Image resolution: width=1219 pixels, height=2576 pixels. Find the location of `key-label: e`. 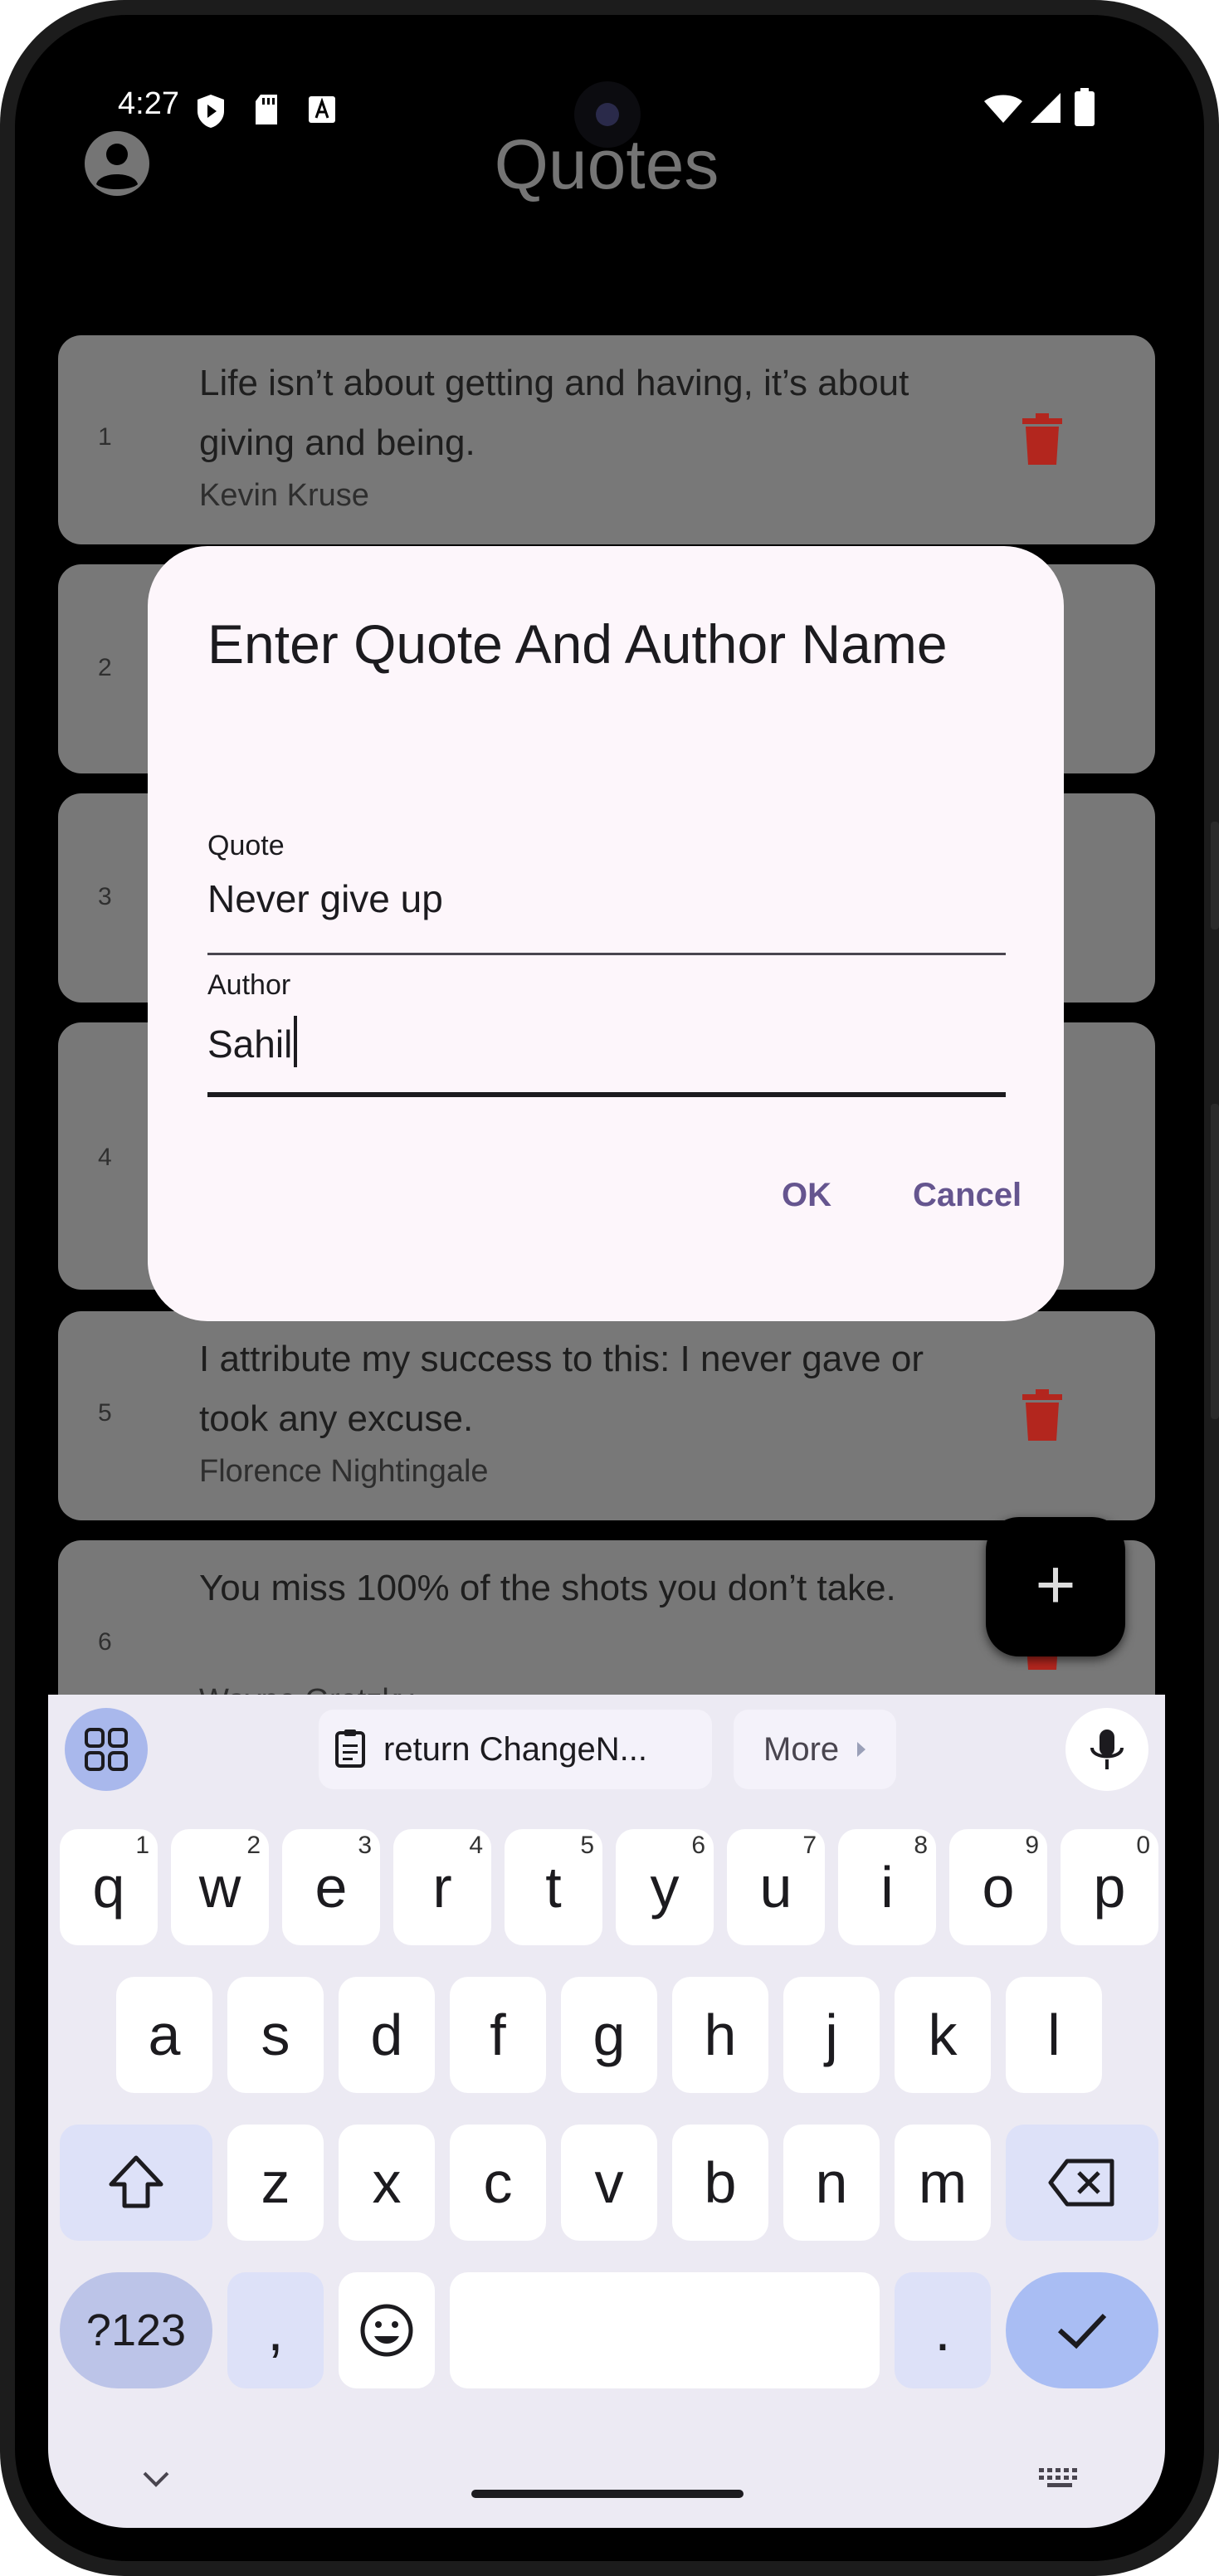

key-label: e is located at coordinates (332, 1888).